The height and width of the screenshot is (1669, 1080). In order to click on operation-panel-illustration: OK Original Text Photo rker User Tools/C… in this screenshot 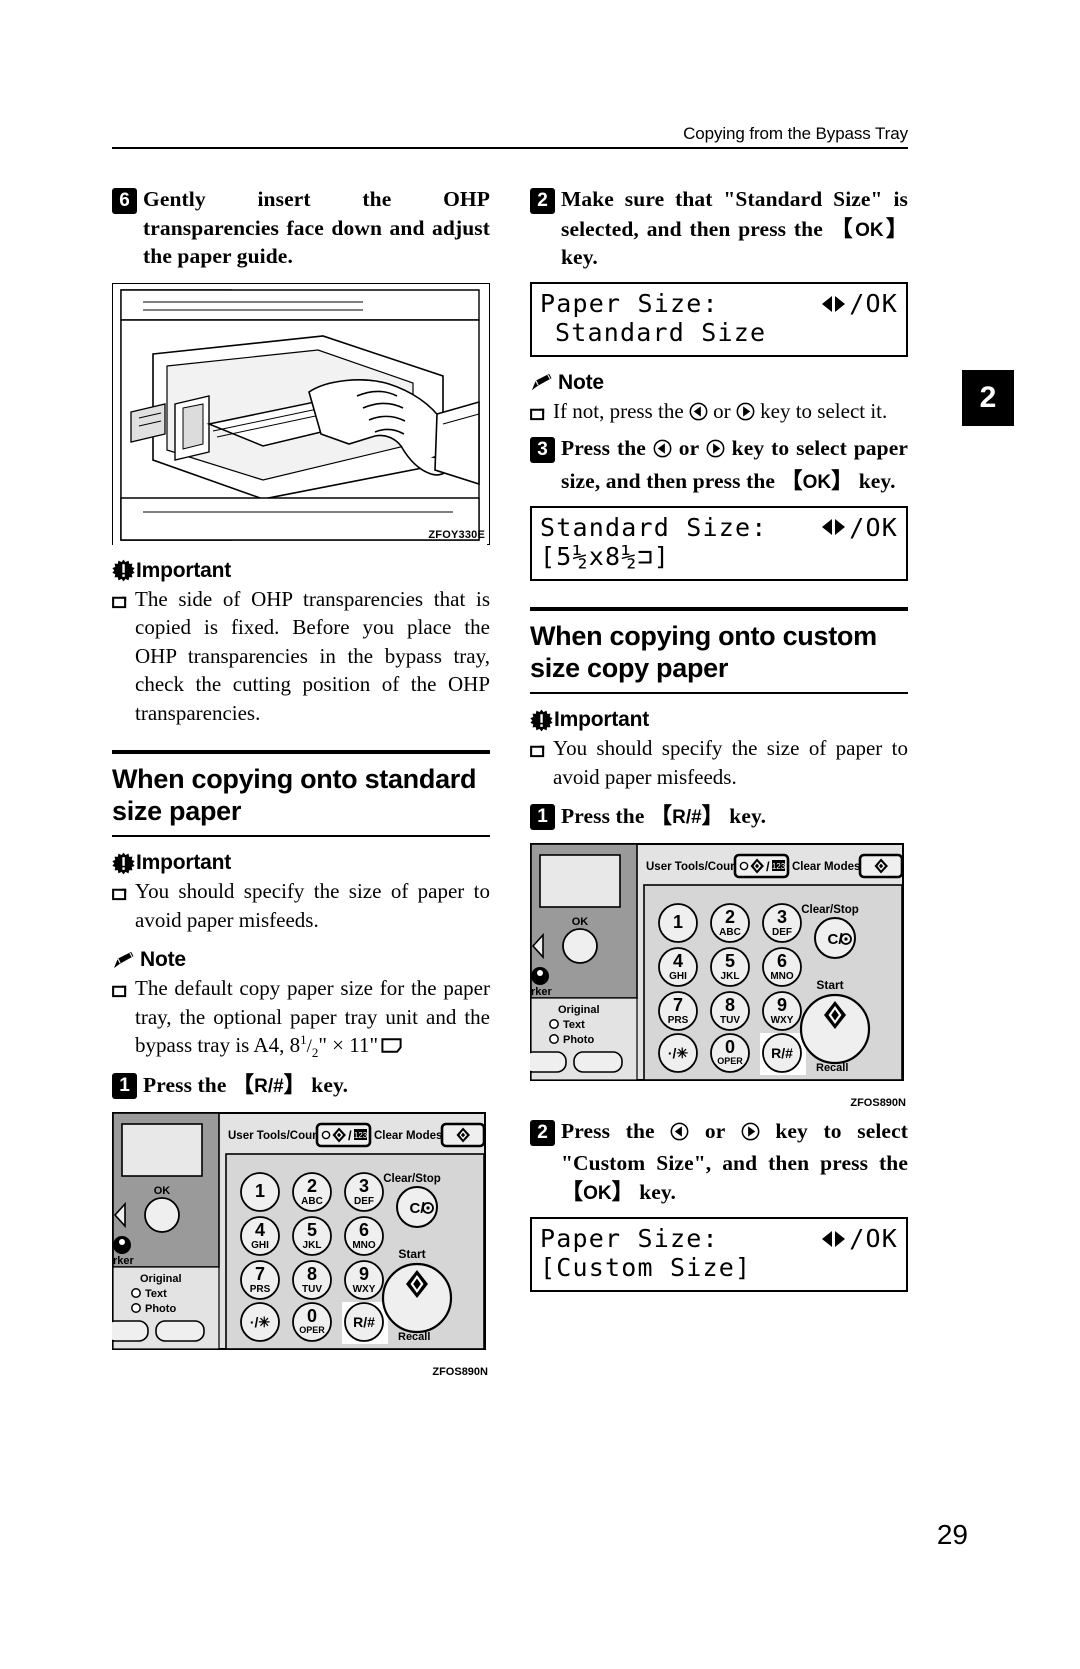, I will do `click(713, 961)`.